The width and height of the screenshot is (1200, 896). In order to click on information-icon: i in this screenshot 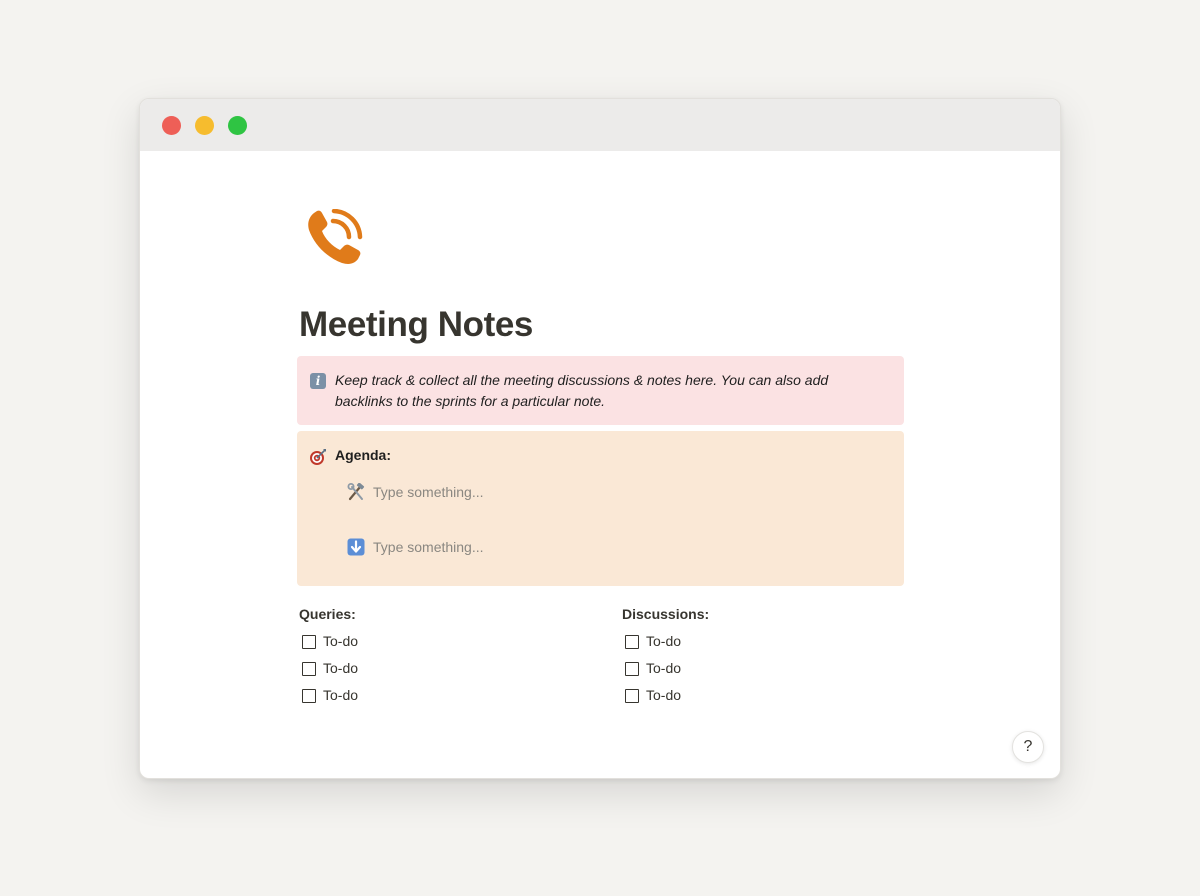, I will do `click(318, 381)`.